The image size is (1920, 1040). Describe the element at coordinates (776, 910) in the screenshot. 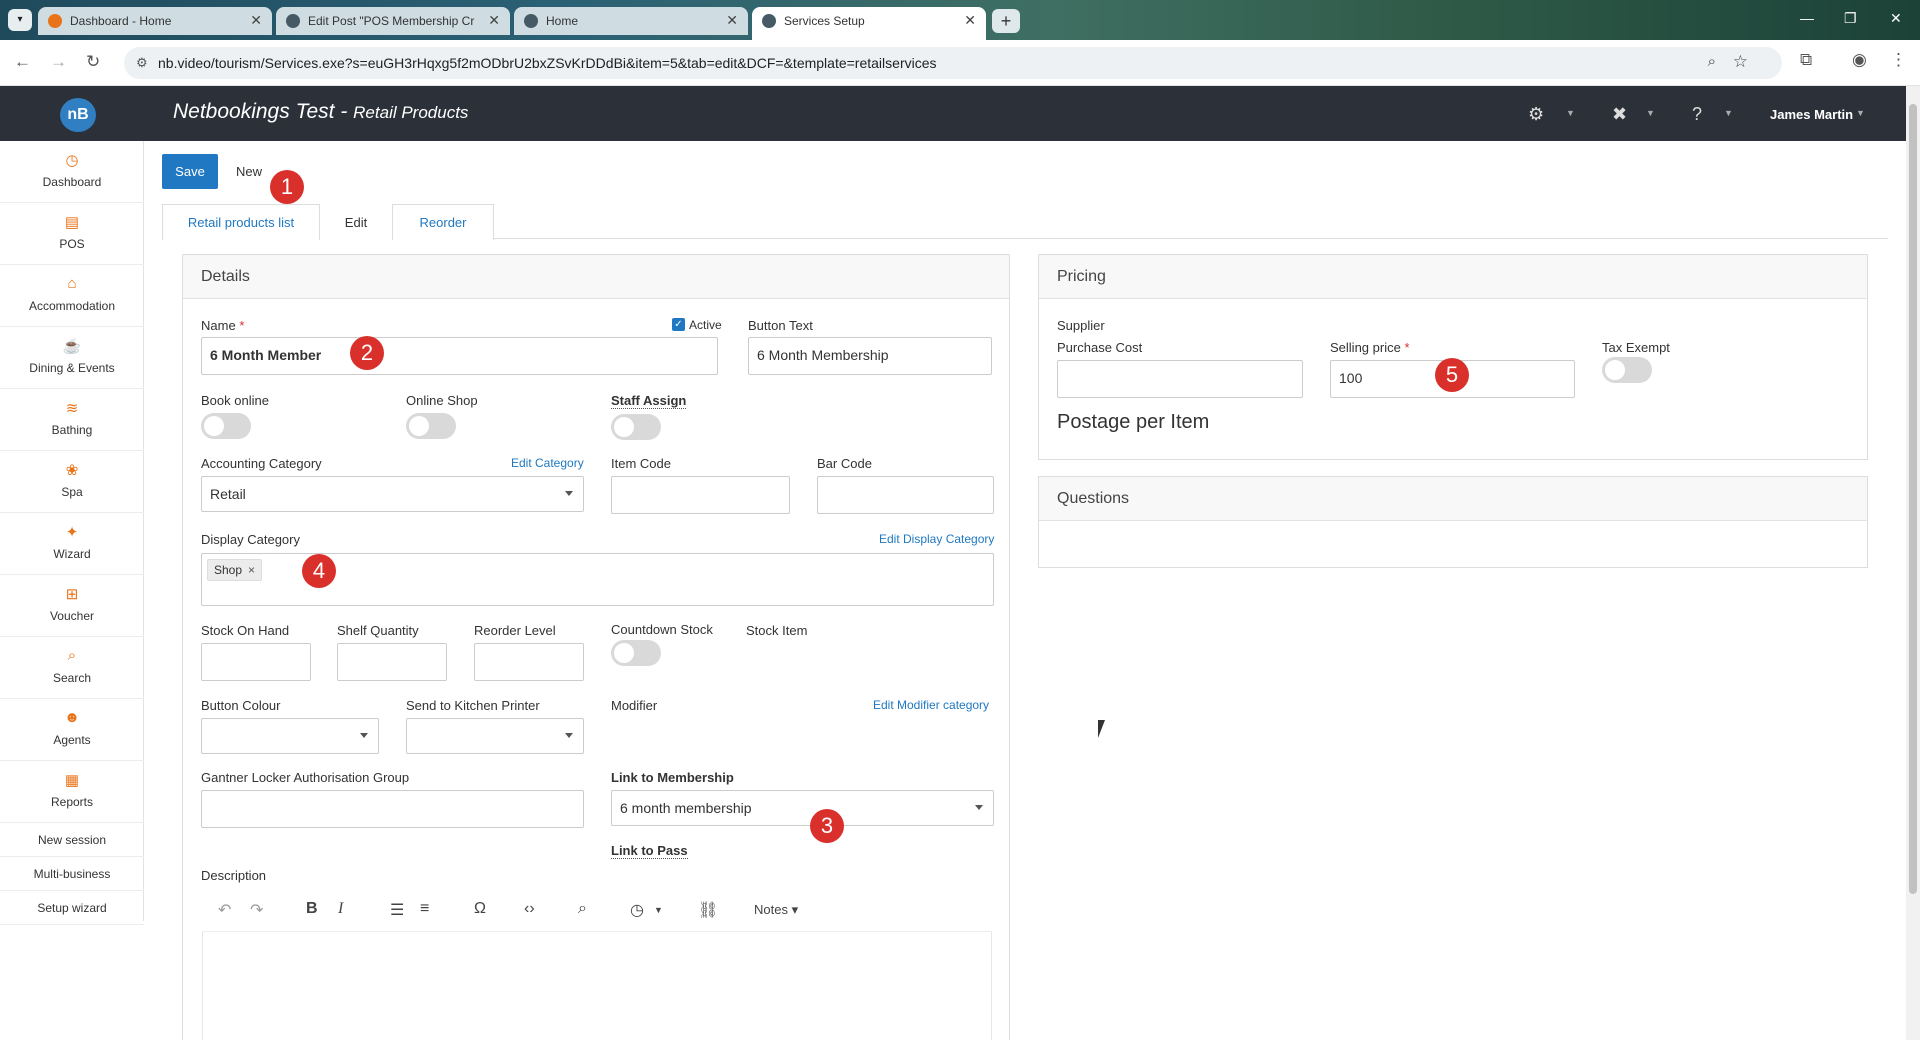

I see `notes-menu: Notes ▾` at that location.